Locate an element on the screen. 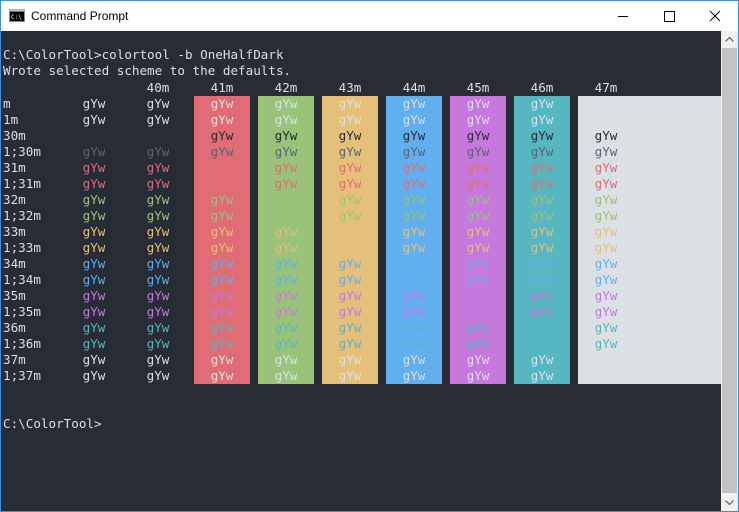  maximize-icon is located at coordinates (669, 16).